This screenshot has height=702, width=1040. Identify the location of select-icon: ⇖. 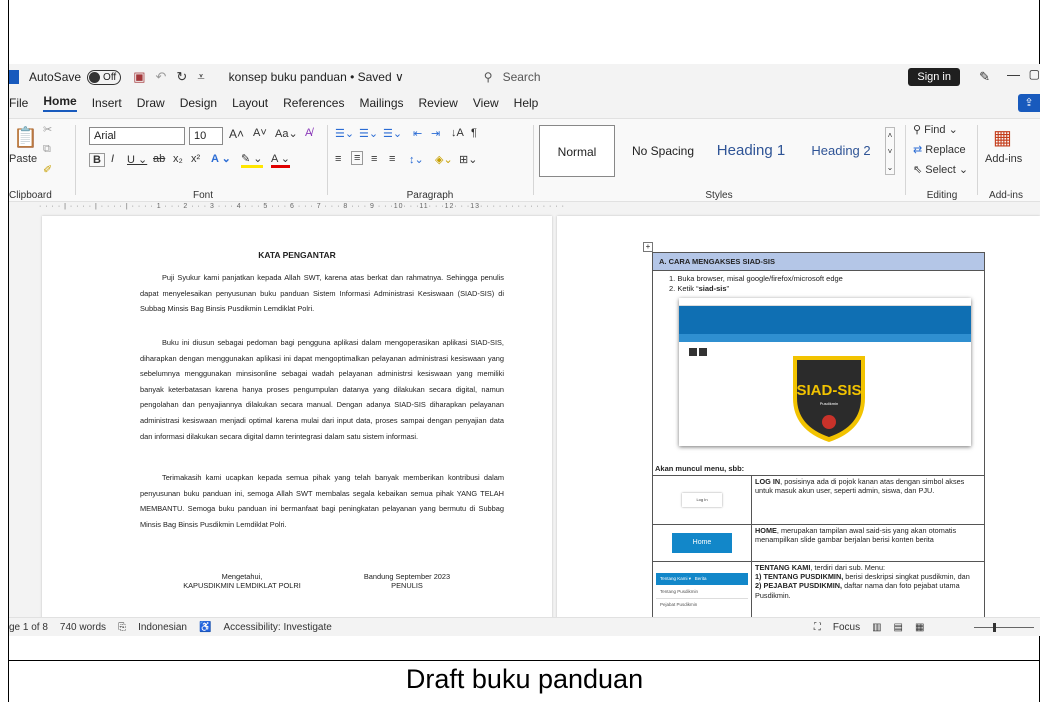
(919, 170).